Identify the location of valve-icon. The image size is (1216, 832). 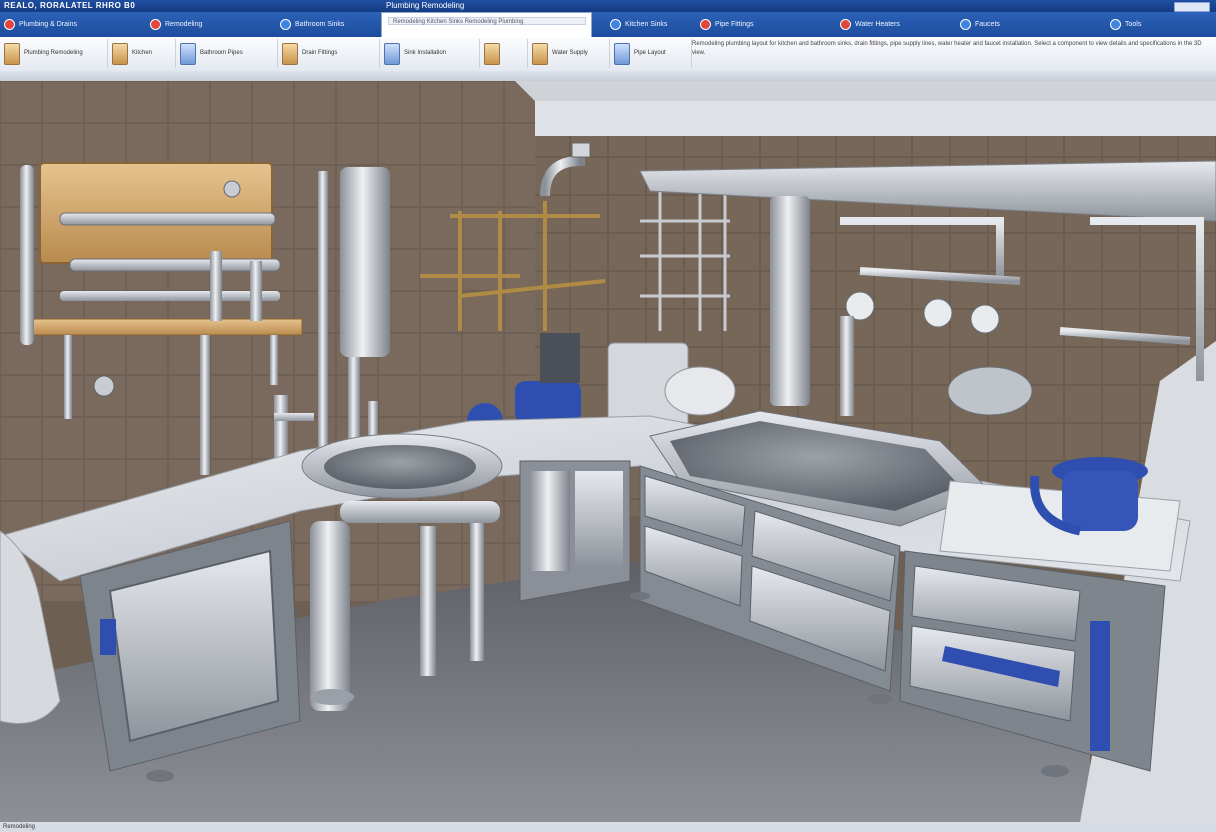
(492, 53).